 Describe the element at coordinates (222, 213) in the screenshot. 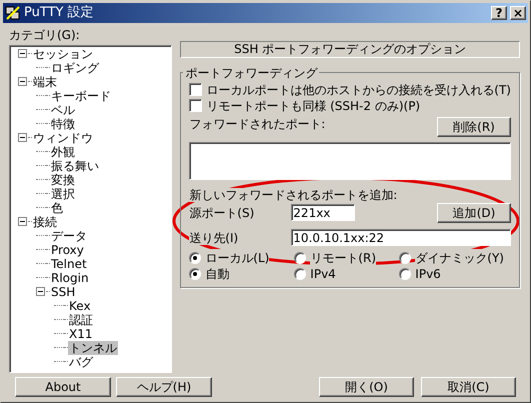

I see `source-port-label: 源ポート(S)` at that location.